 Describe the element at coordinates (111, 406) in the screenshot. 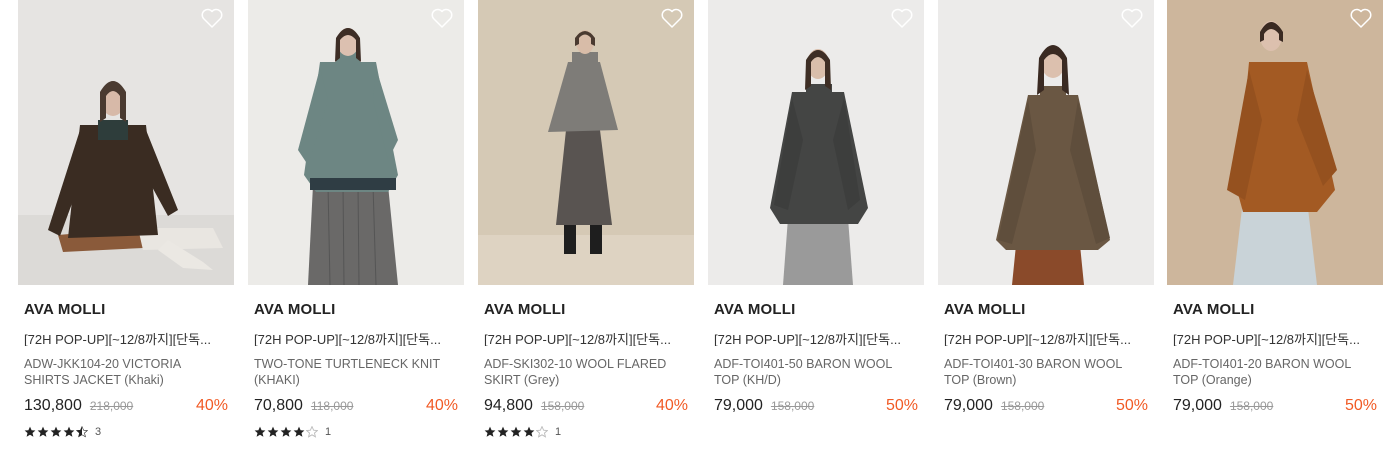

I see `original-price: 218,000` at that location.